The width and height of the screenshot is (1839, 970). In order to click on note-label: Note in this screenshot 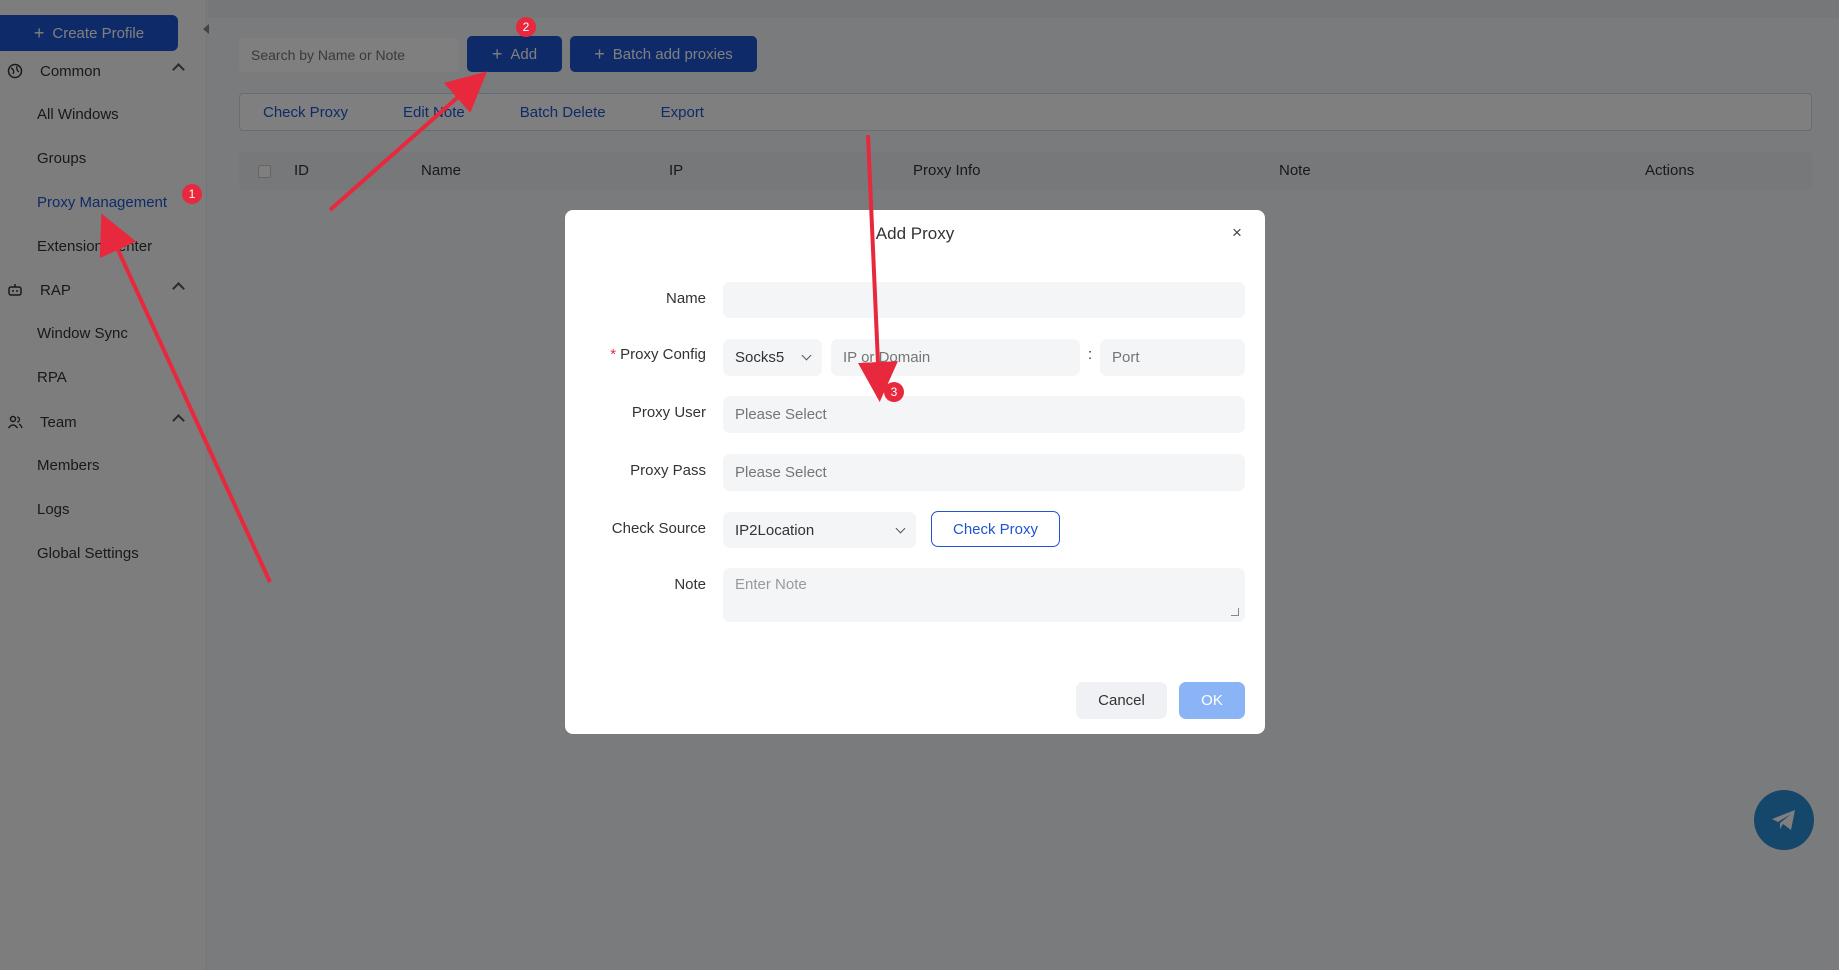, I will do `click(690, 584)`.